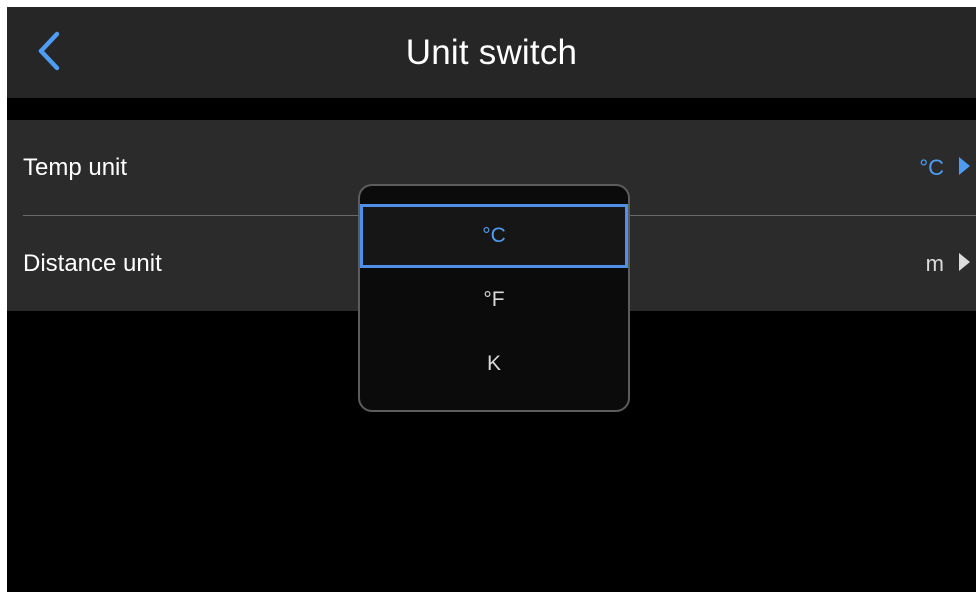  What do you see at coordinates (931, 167) in the screenshot?
I see `temp-unit-value: °C` at bounding box center [931, 167].